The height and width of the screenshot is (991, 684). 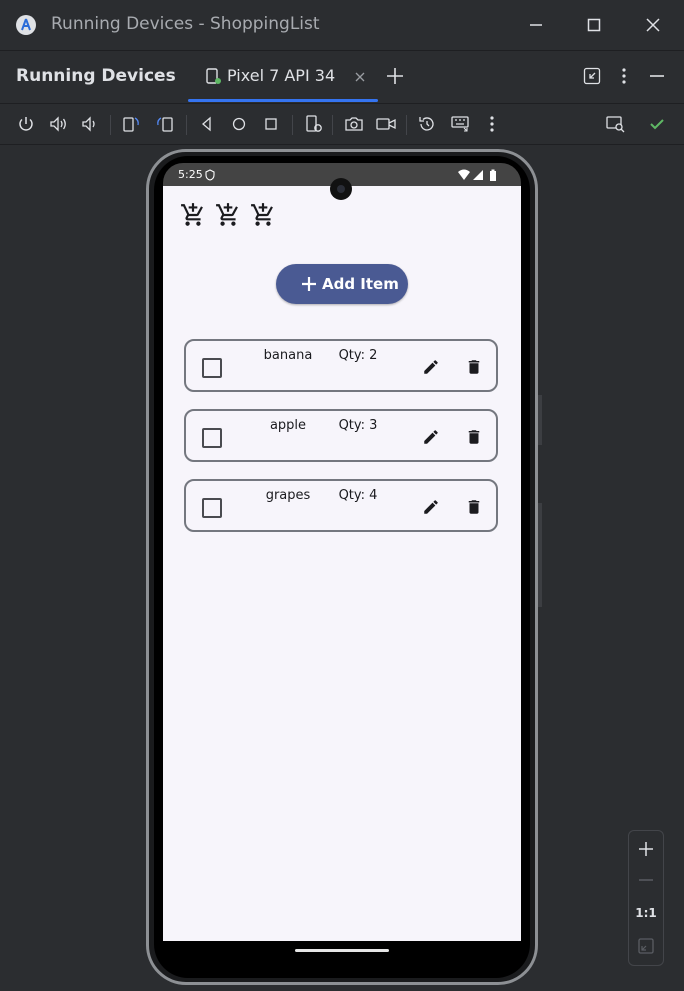 What do you see at coordinates (288, 355) in the screenshot?
I see `item-name: banana` at bounding box center [288, 355].